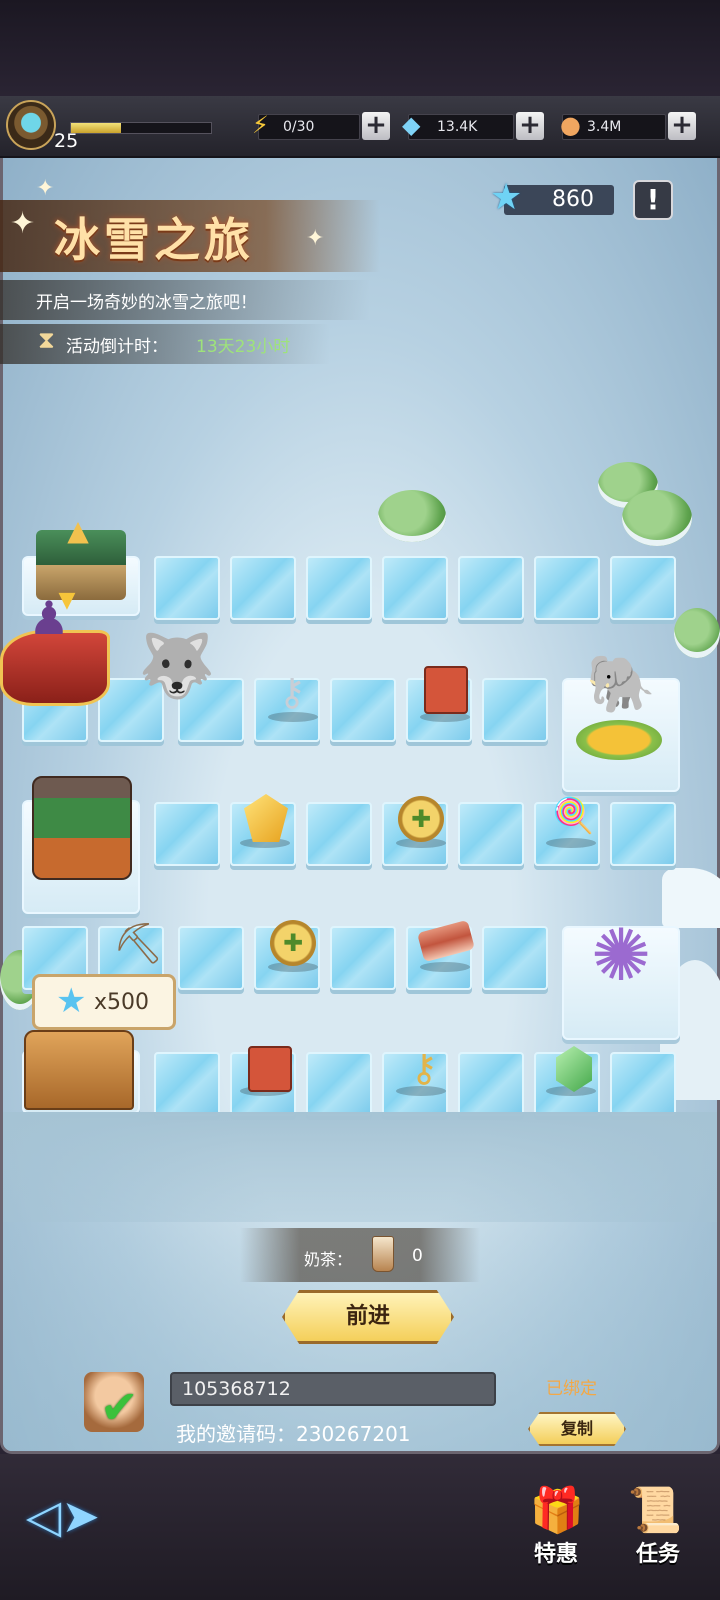 The height and width of the screenshot is (1600, 720). I want to click on milktea-bar, so click(360, 1255).